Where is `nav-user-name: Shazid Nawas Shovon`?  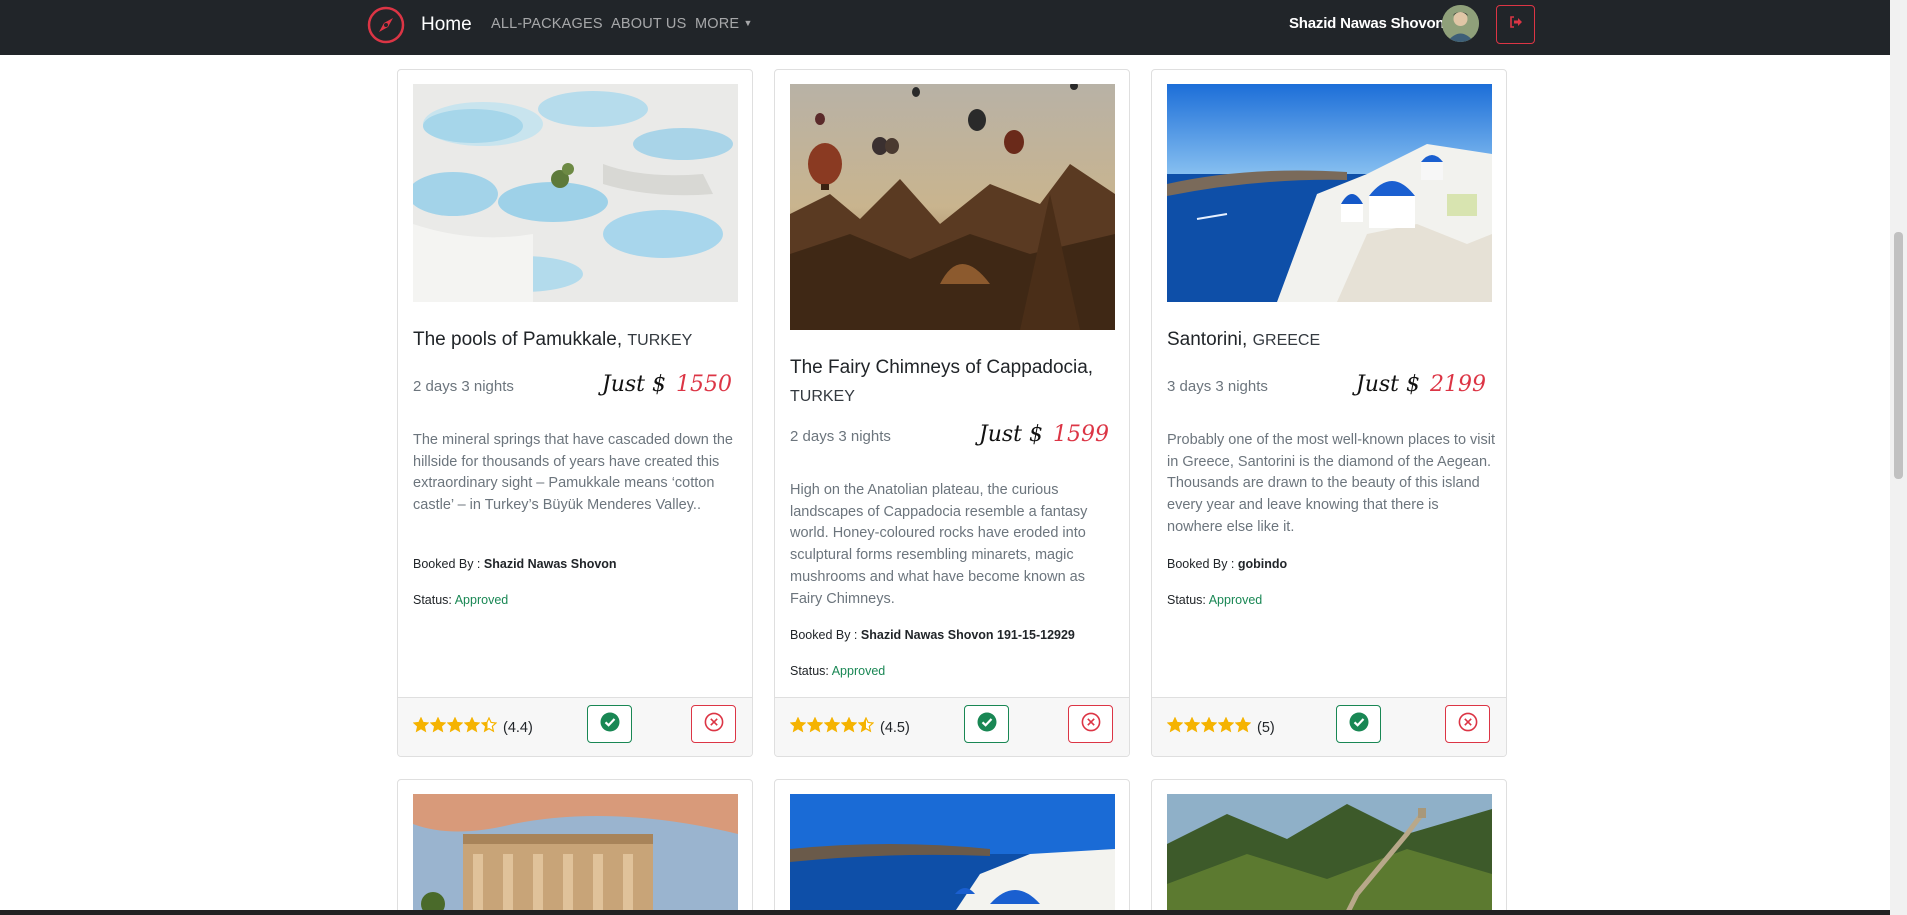 nav-user-name: Shazid Nawas Shovon is located at coordinates (1367, 23).